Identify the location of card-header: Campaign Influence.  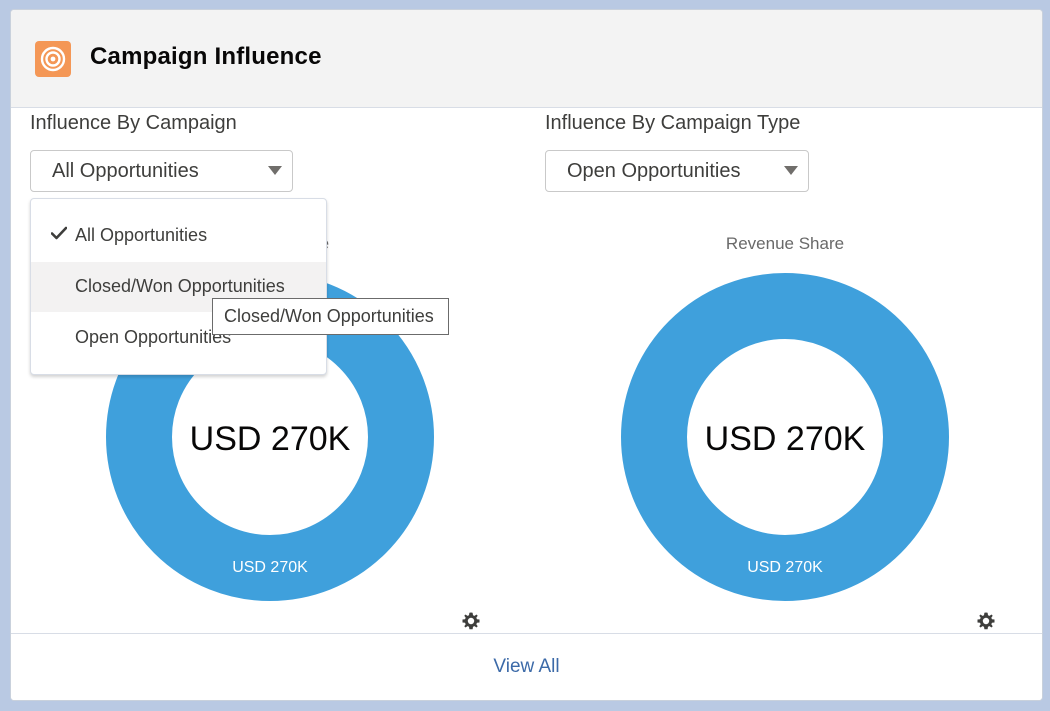
(526, 59).